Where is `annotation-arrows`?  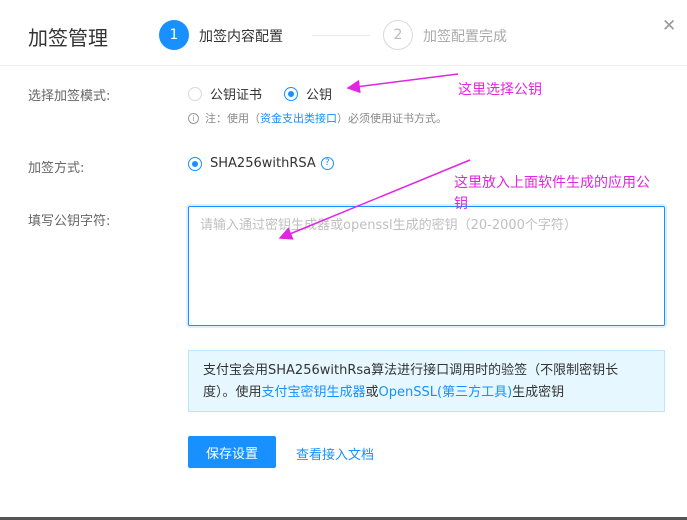 annotation-arrows is located at coordinates (374, 156).